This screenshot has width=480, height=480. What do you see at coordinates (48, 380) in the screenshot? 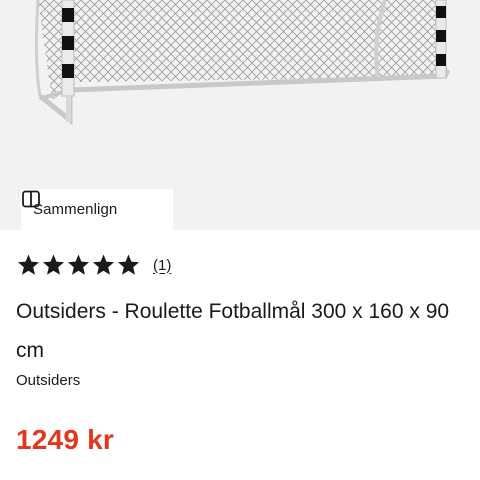
I see `brand-name: Outsiders` at bounding box center [48, 380].